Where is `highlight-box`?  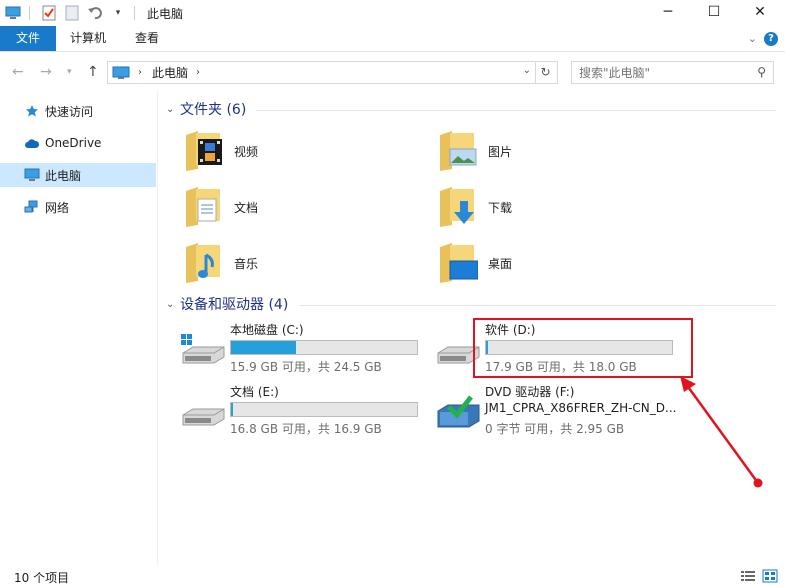
highlight-box is located at coordinates (583, 348).